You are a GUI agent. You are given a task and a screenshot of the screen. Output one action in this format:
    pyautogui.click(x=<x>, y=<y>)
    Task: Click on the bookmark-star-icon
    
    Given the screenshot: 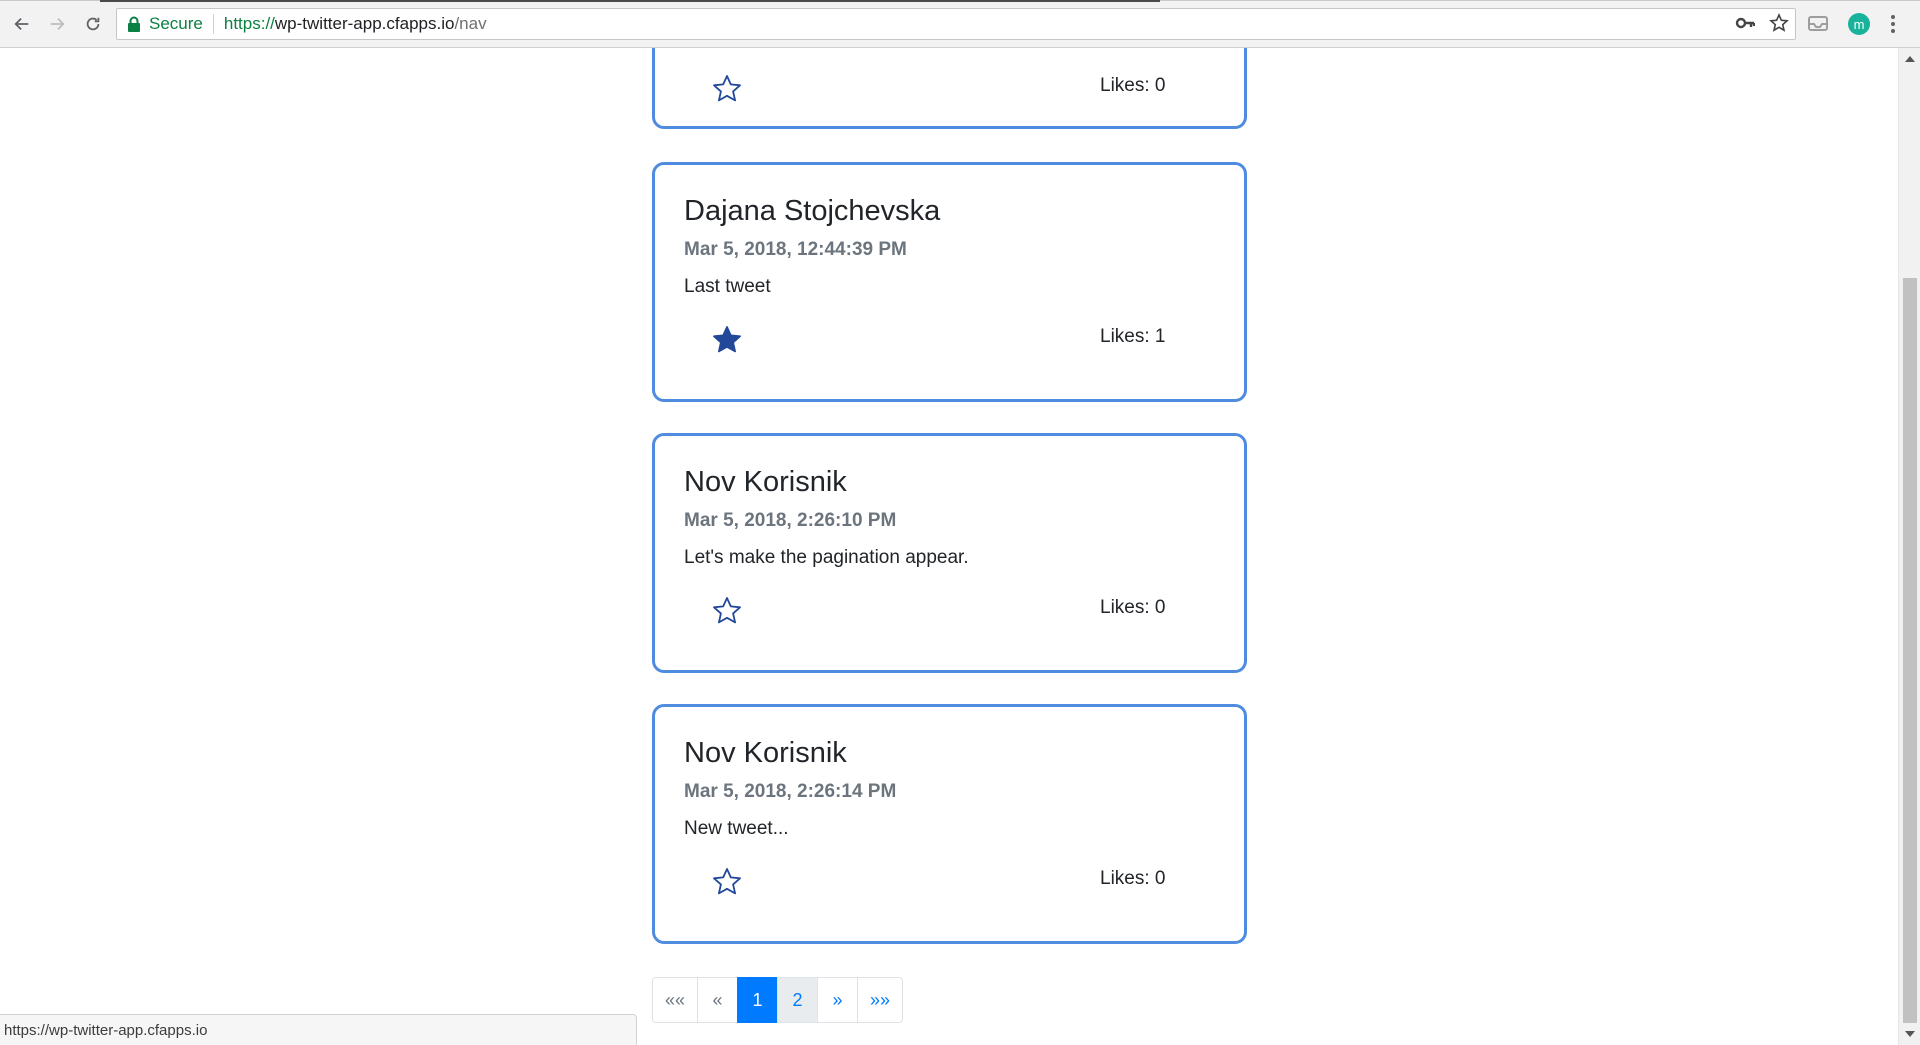 What is the action you would take?
    pyautogui.click(x=1779, y=23)
    